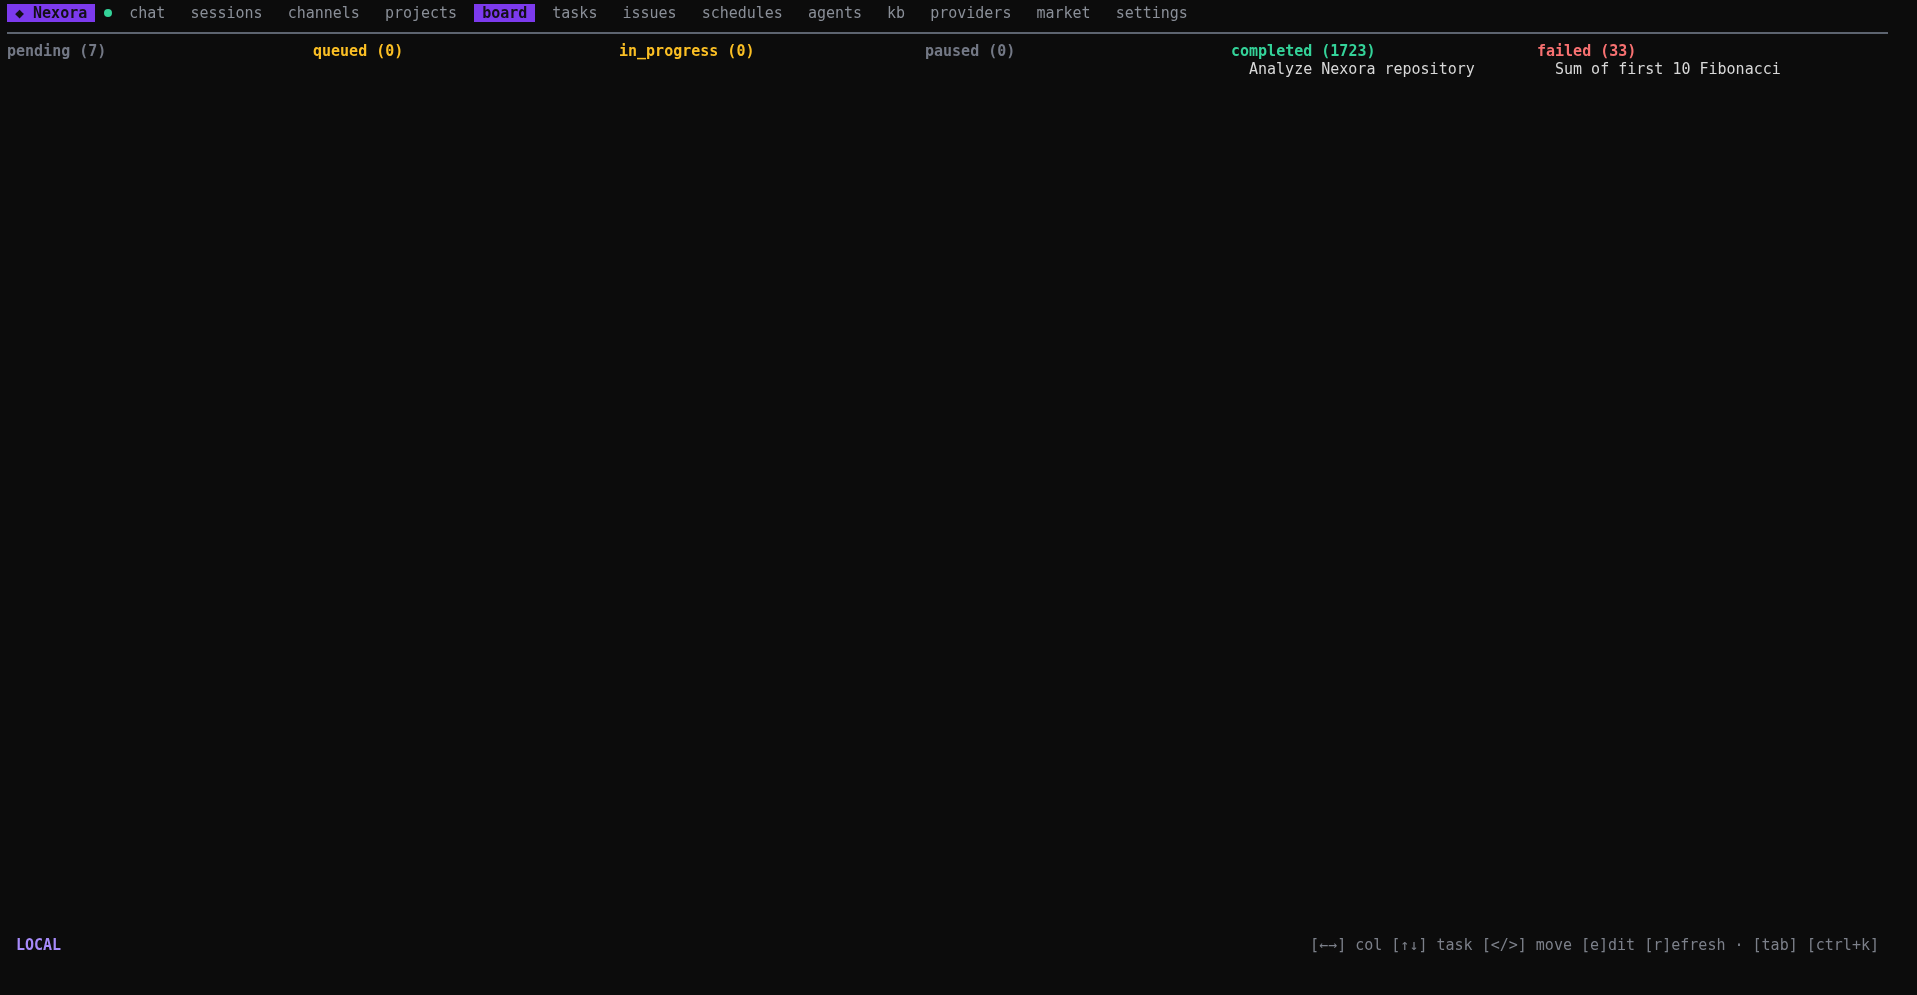 The height and width of the screenshot is (995, 1917). Describe the element at coordinates (147, 13) in the screenshot. I see `nav-tab: chat` at that location.